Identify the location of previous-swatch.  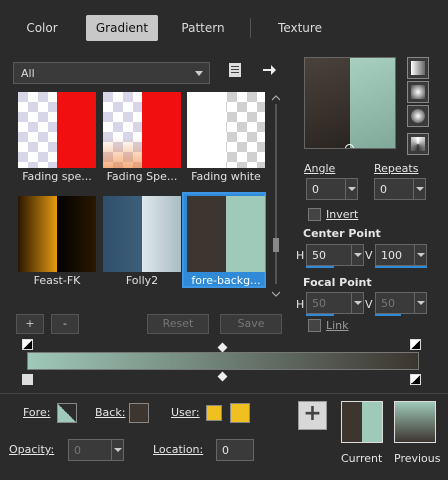
(415, 422).